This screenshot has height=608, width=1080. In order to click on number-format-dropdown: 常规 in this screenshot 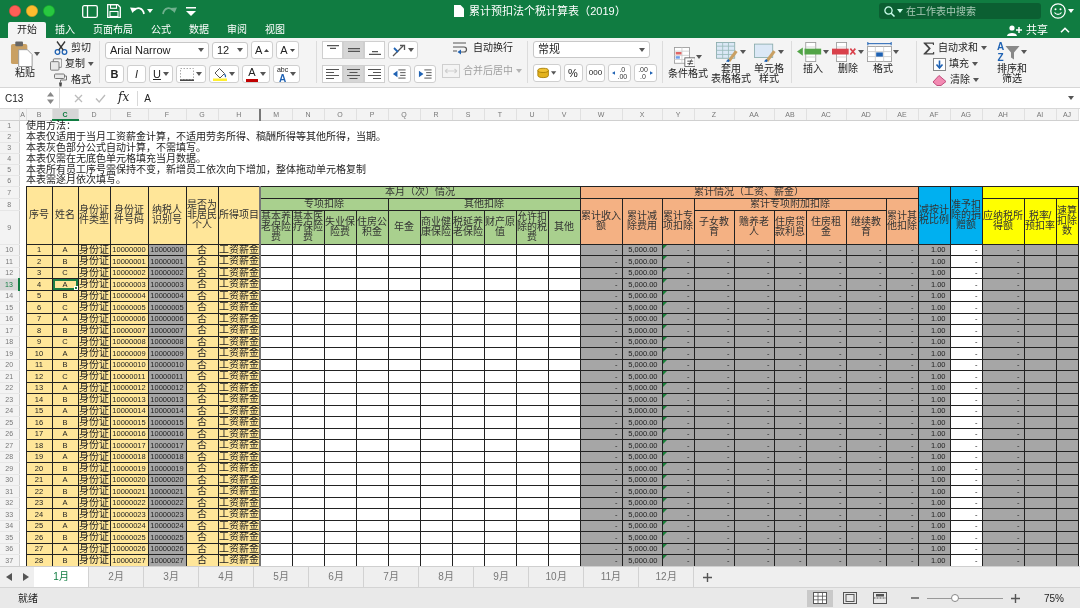, I will do `click(591, 49)`.